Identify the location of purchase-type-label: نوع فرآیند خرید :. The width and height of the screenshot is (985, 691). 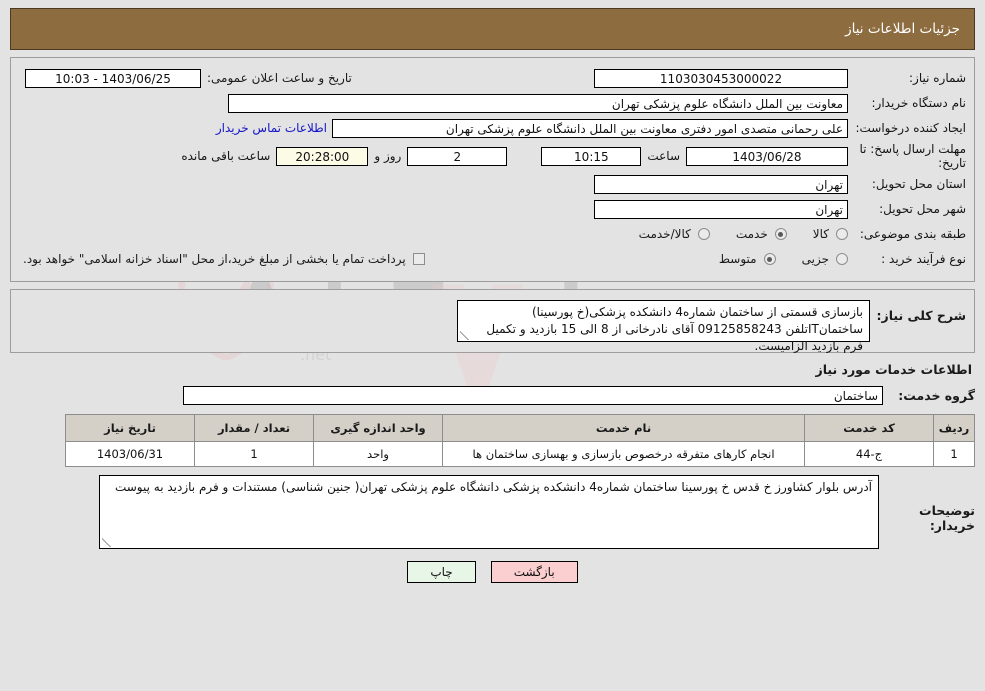
(923, 259).